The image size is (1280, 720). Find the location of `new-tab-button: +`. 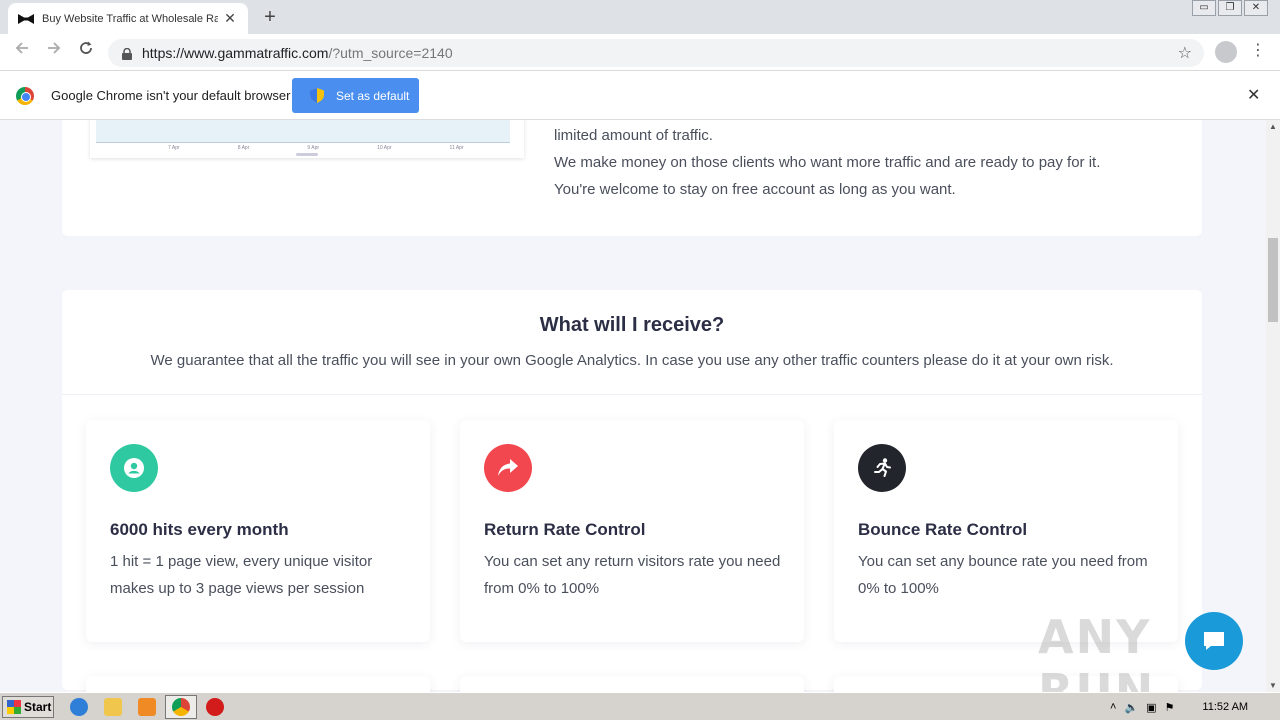

new-tab-button: + is located at coordinates (270, 18).